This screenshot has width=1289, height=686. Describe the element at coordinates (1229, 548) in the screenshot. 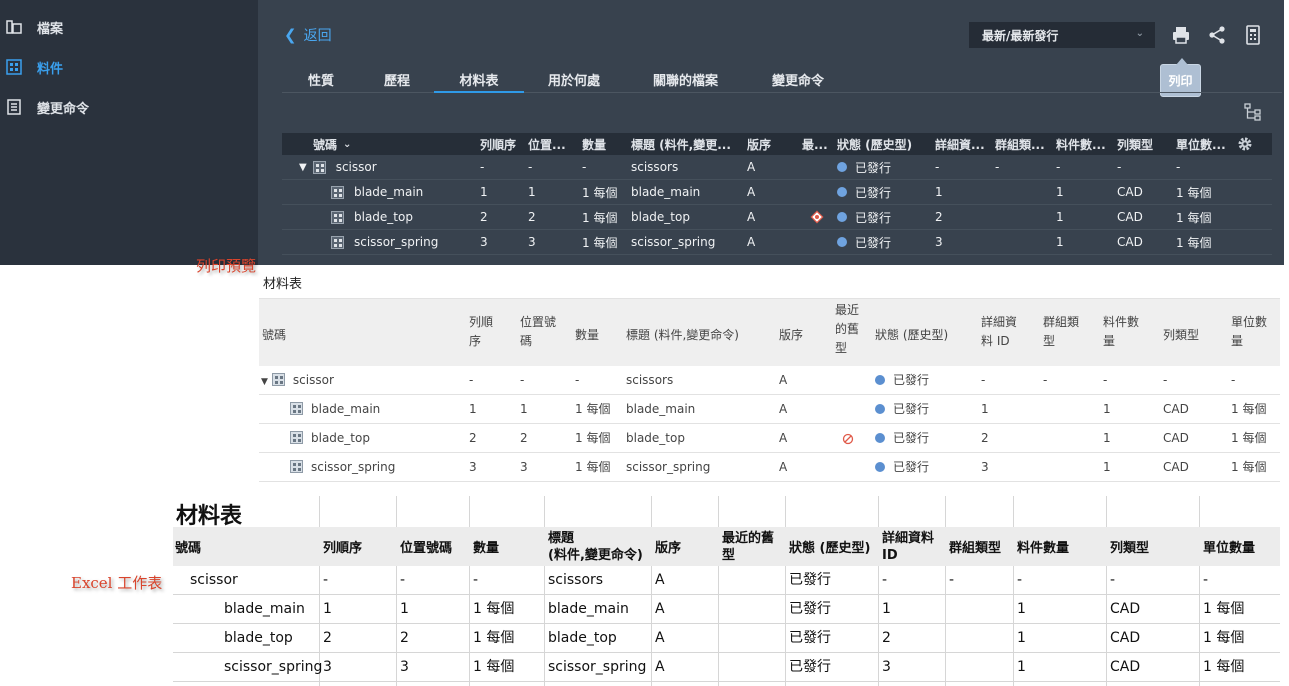

I see `excel-col-unit-qty: 單位數量` at that location.